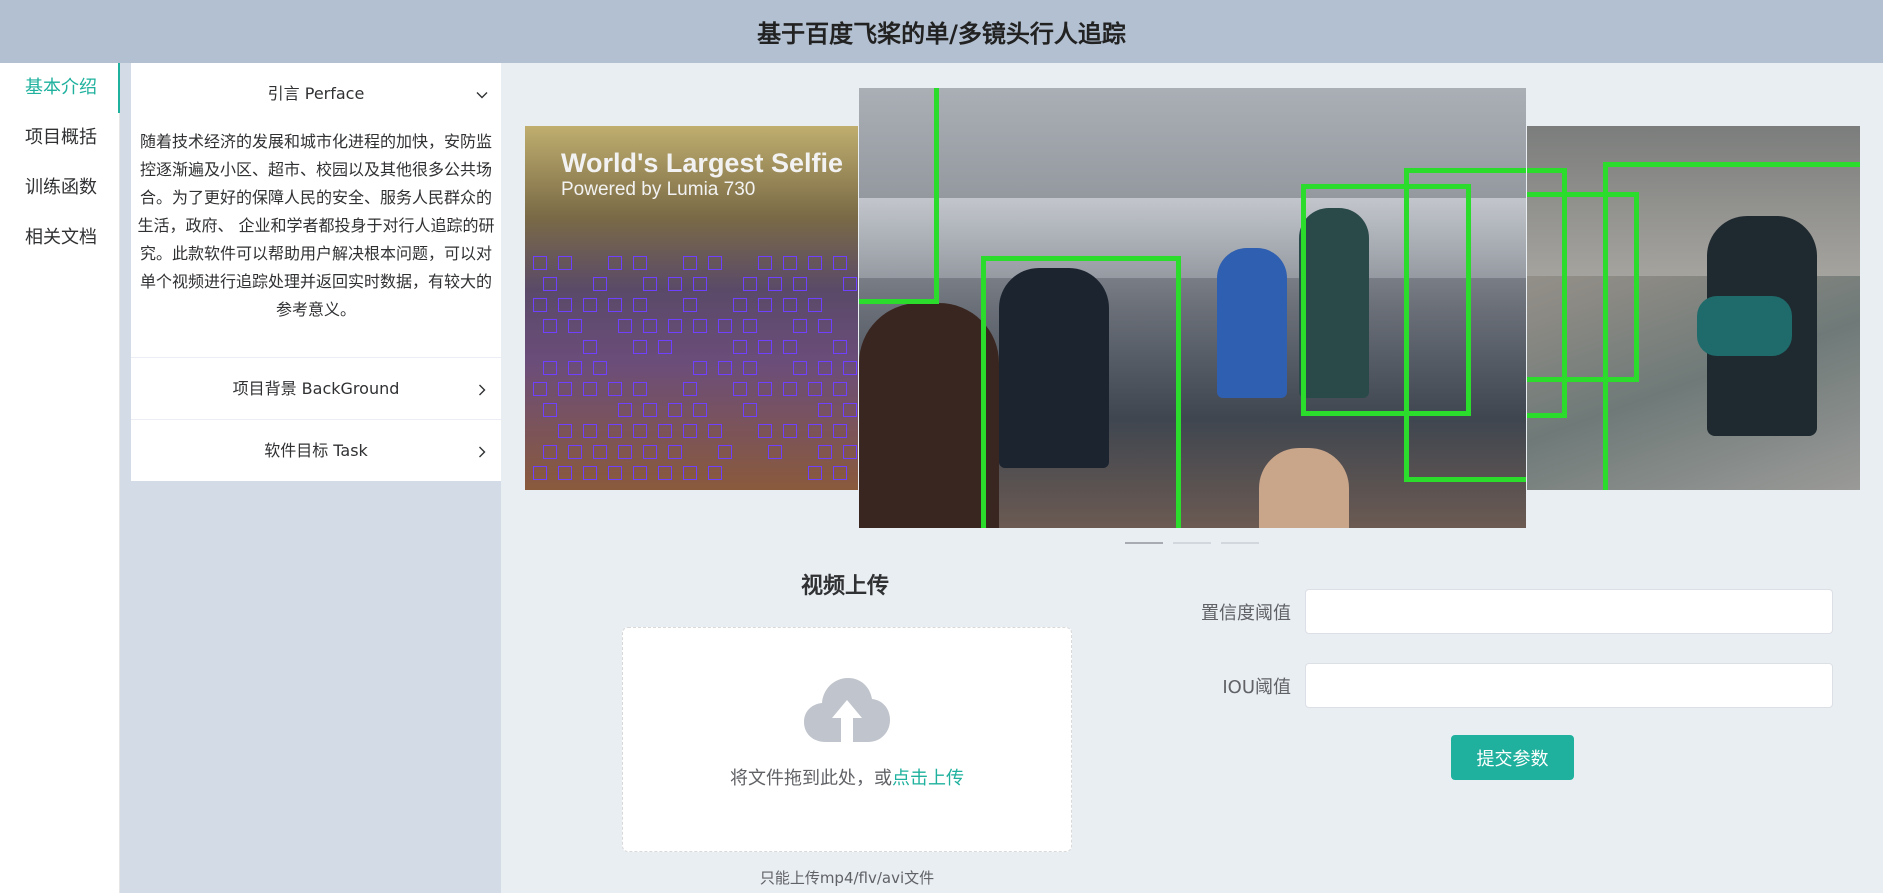 This screenshot has height=893, width=1883. I want to click on side-nav: 基本介绍 项目概括 训练函数 相关文档, so click(60, 478).